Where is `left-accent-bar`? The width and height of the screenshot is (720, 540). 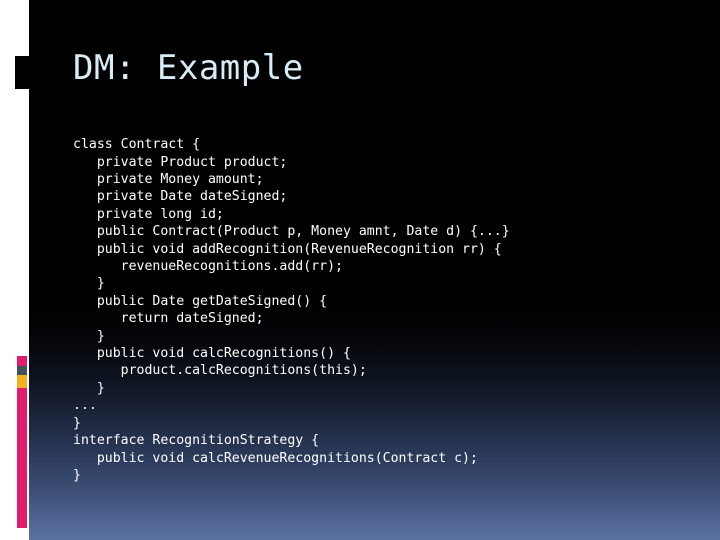 left-accent-bar is located at coordinates (22, 442).